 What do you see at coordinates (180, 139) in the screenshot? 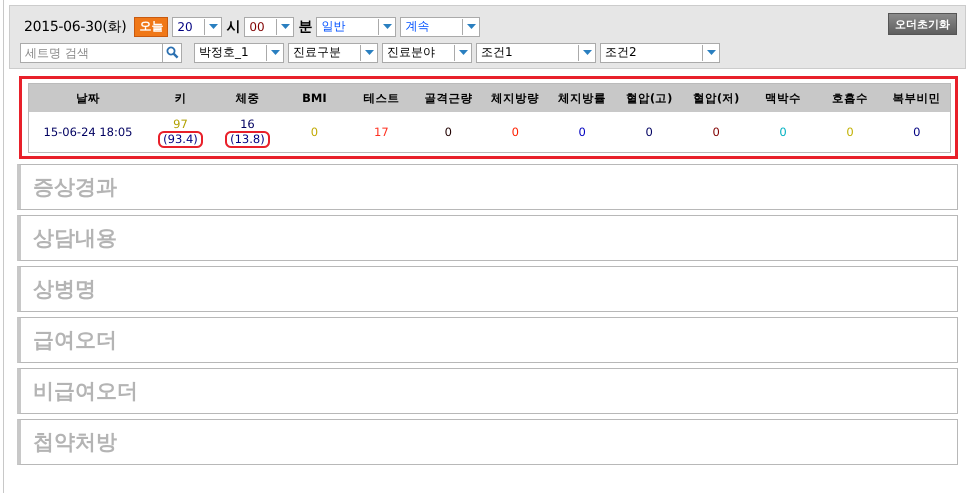
I see `circled-value: (93.4)` at bounding box center [180, 139].